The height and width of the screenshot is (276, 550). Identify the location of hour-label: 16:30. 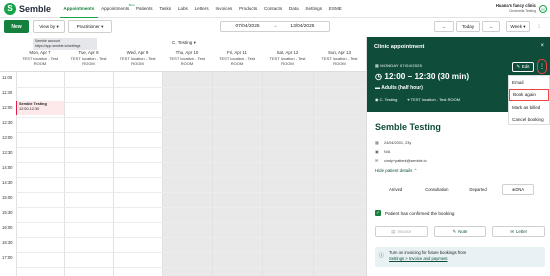
(7, 242).